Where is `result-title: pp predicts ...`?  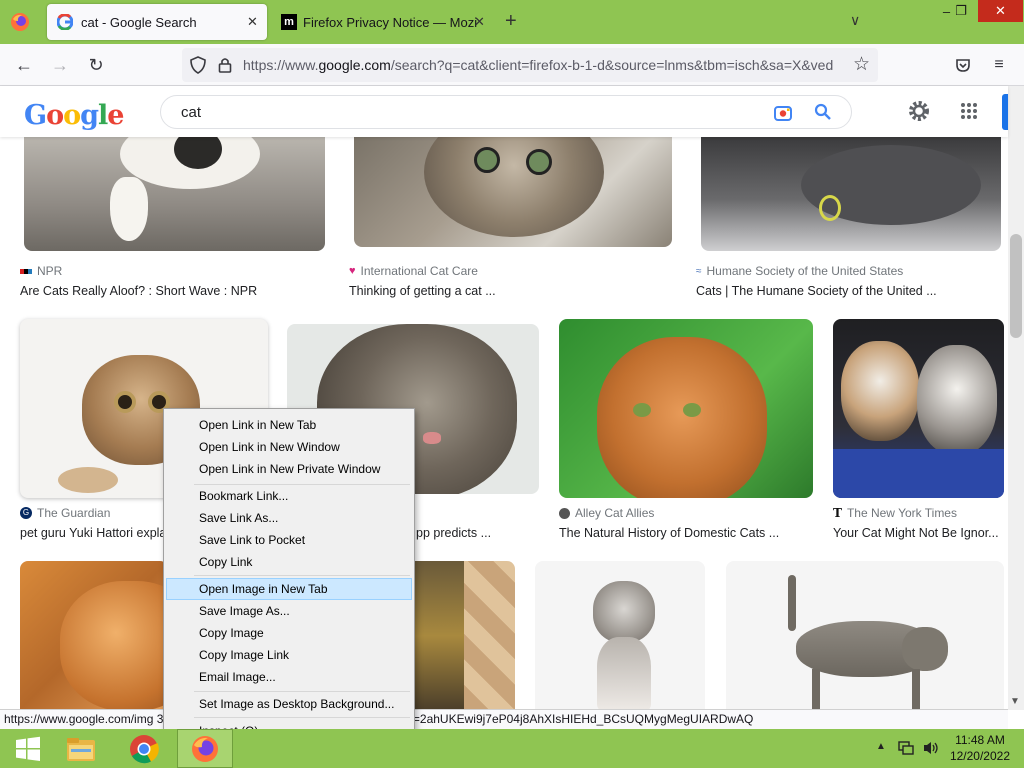
result-title: pp predicts ... is located at coordinates (481, 533).